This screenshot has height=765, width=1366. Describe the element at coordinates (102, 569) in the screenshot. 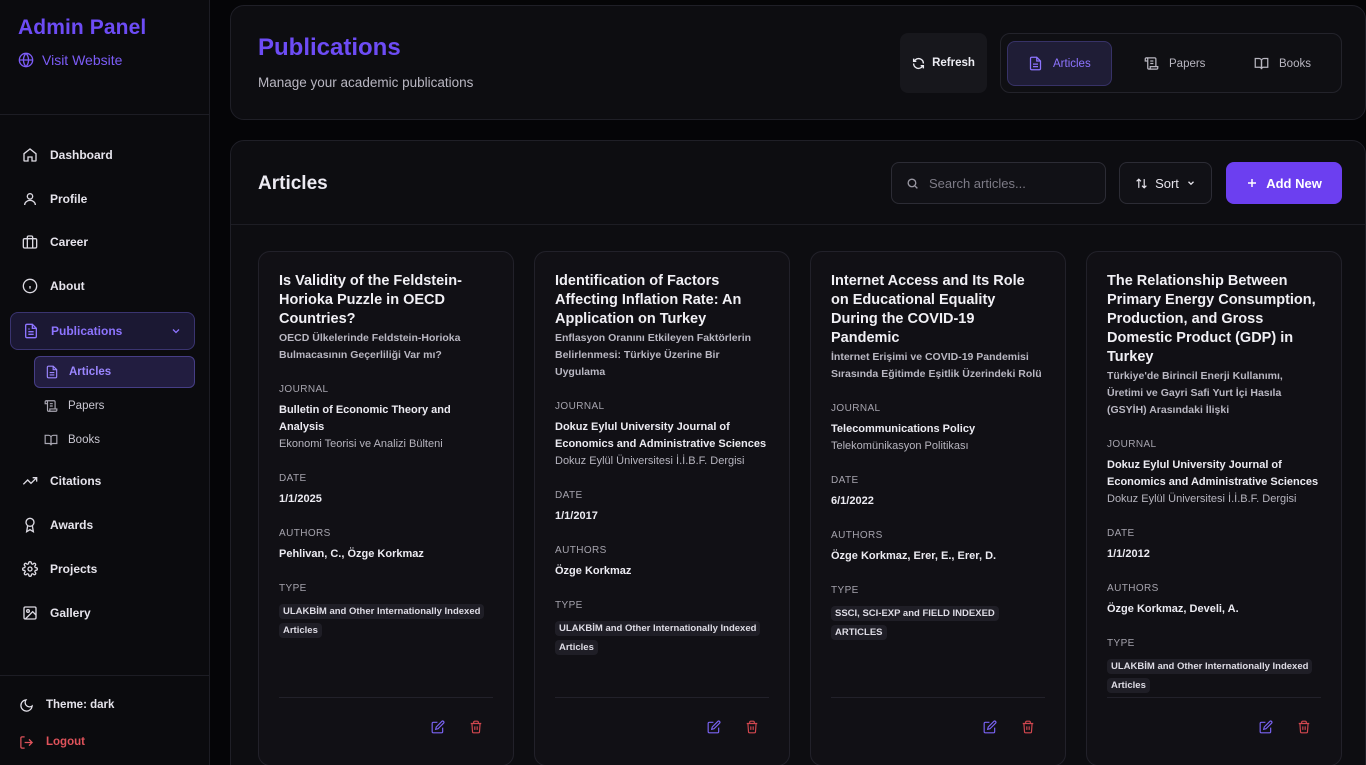

I see `sidebar-item-projects: Projects` at that location.